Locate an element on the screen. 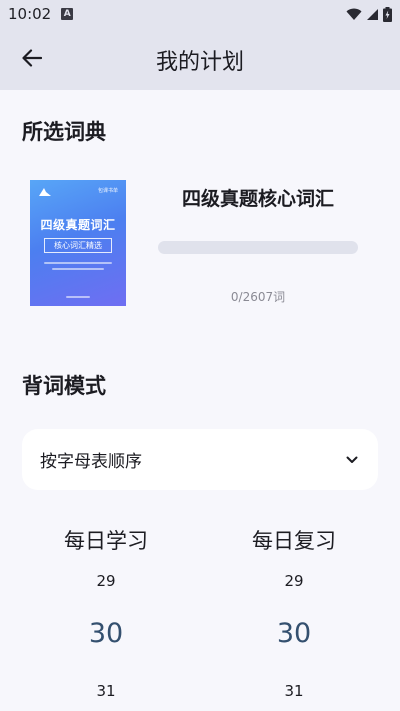  study-mode-heading: 背词模式 is located at coordinates (64, 386).